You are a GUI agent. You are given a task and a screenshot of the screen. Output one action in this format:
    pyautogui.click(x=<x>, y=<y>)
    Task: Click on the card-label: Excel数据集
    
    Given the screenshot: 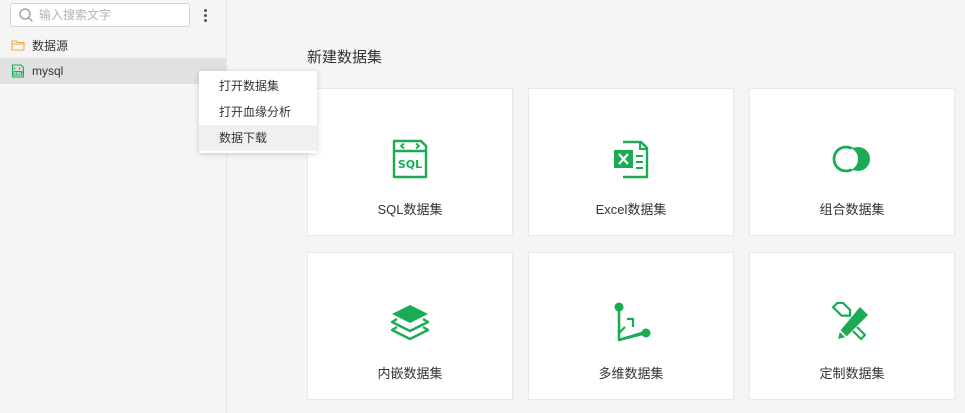 What is the action you would take?
    pyautogui.click(x=631, y=209)
    